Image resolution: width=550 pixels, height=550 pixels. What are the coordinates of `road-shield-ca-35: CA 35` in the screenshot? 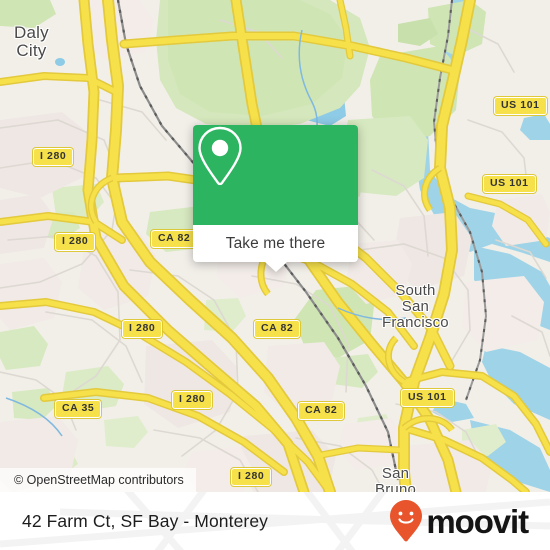 It's located at (78, 409).